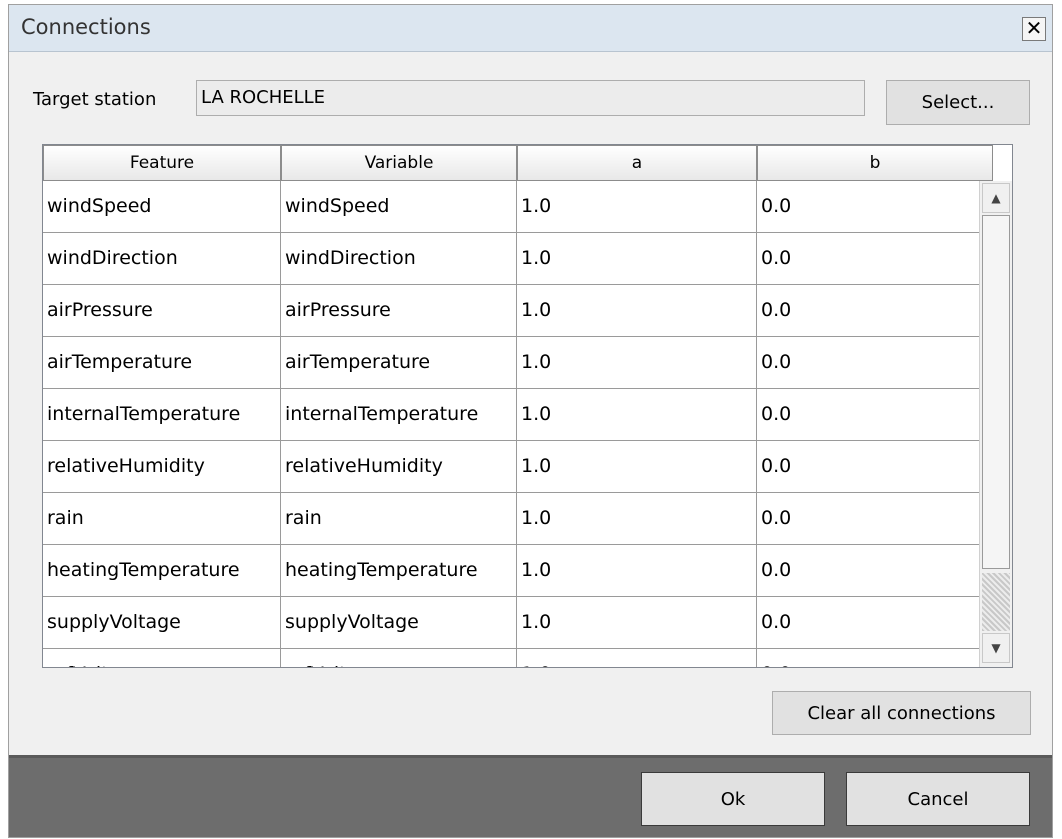  What do you see at coordinates (162, 414) in the screenshot?
I see `cell-feature: internalTemperature` at bounding box center [162, 414].